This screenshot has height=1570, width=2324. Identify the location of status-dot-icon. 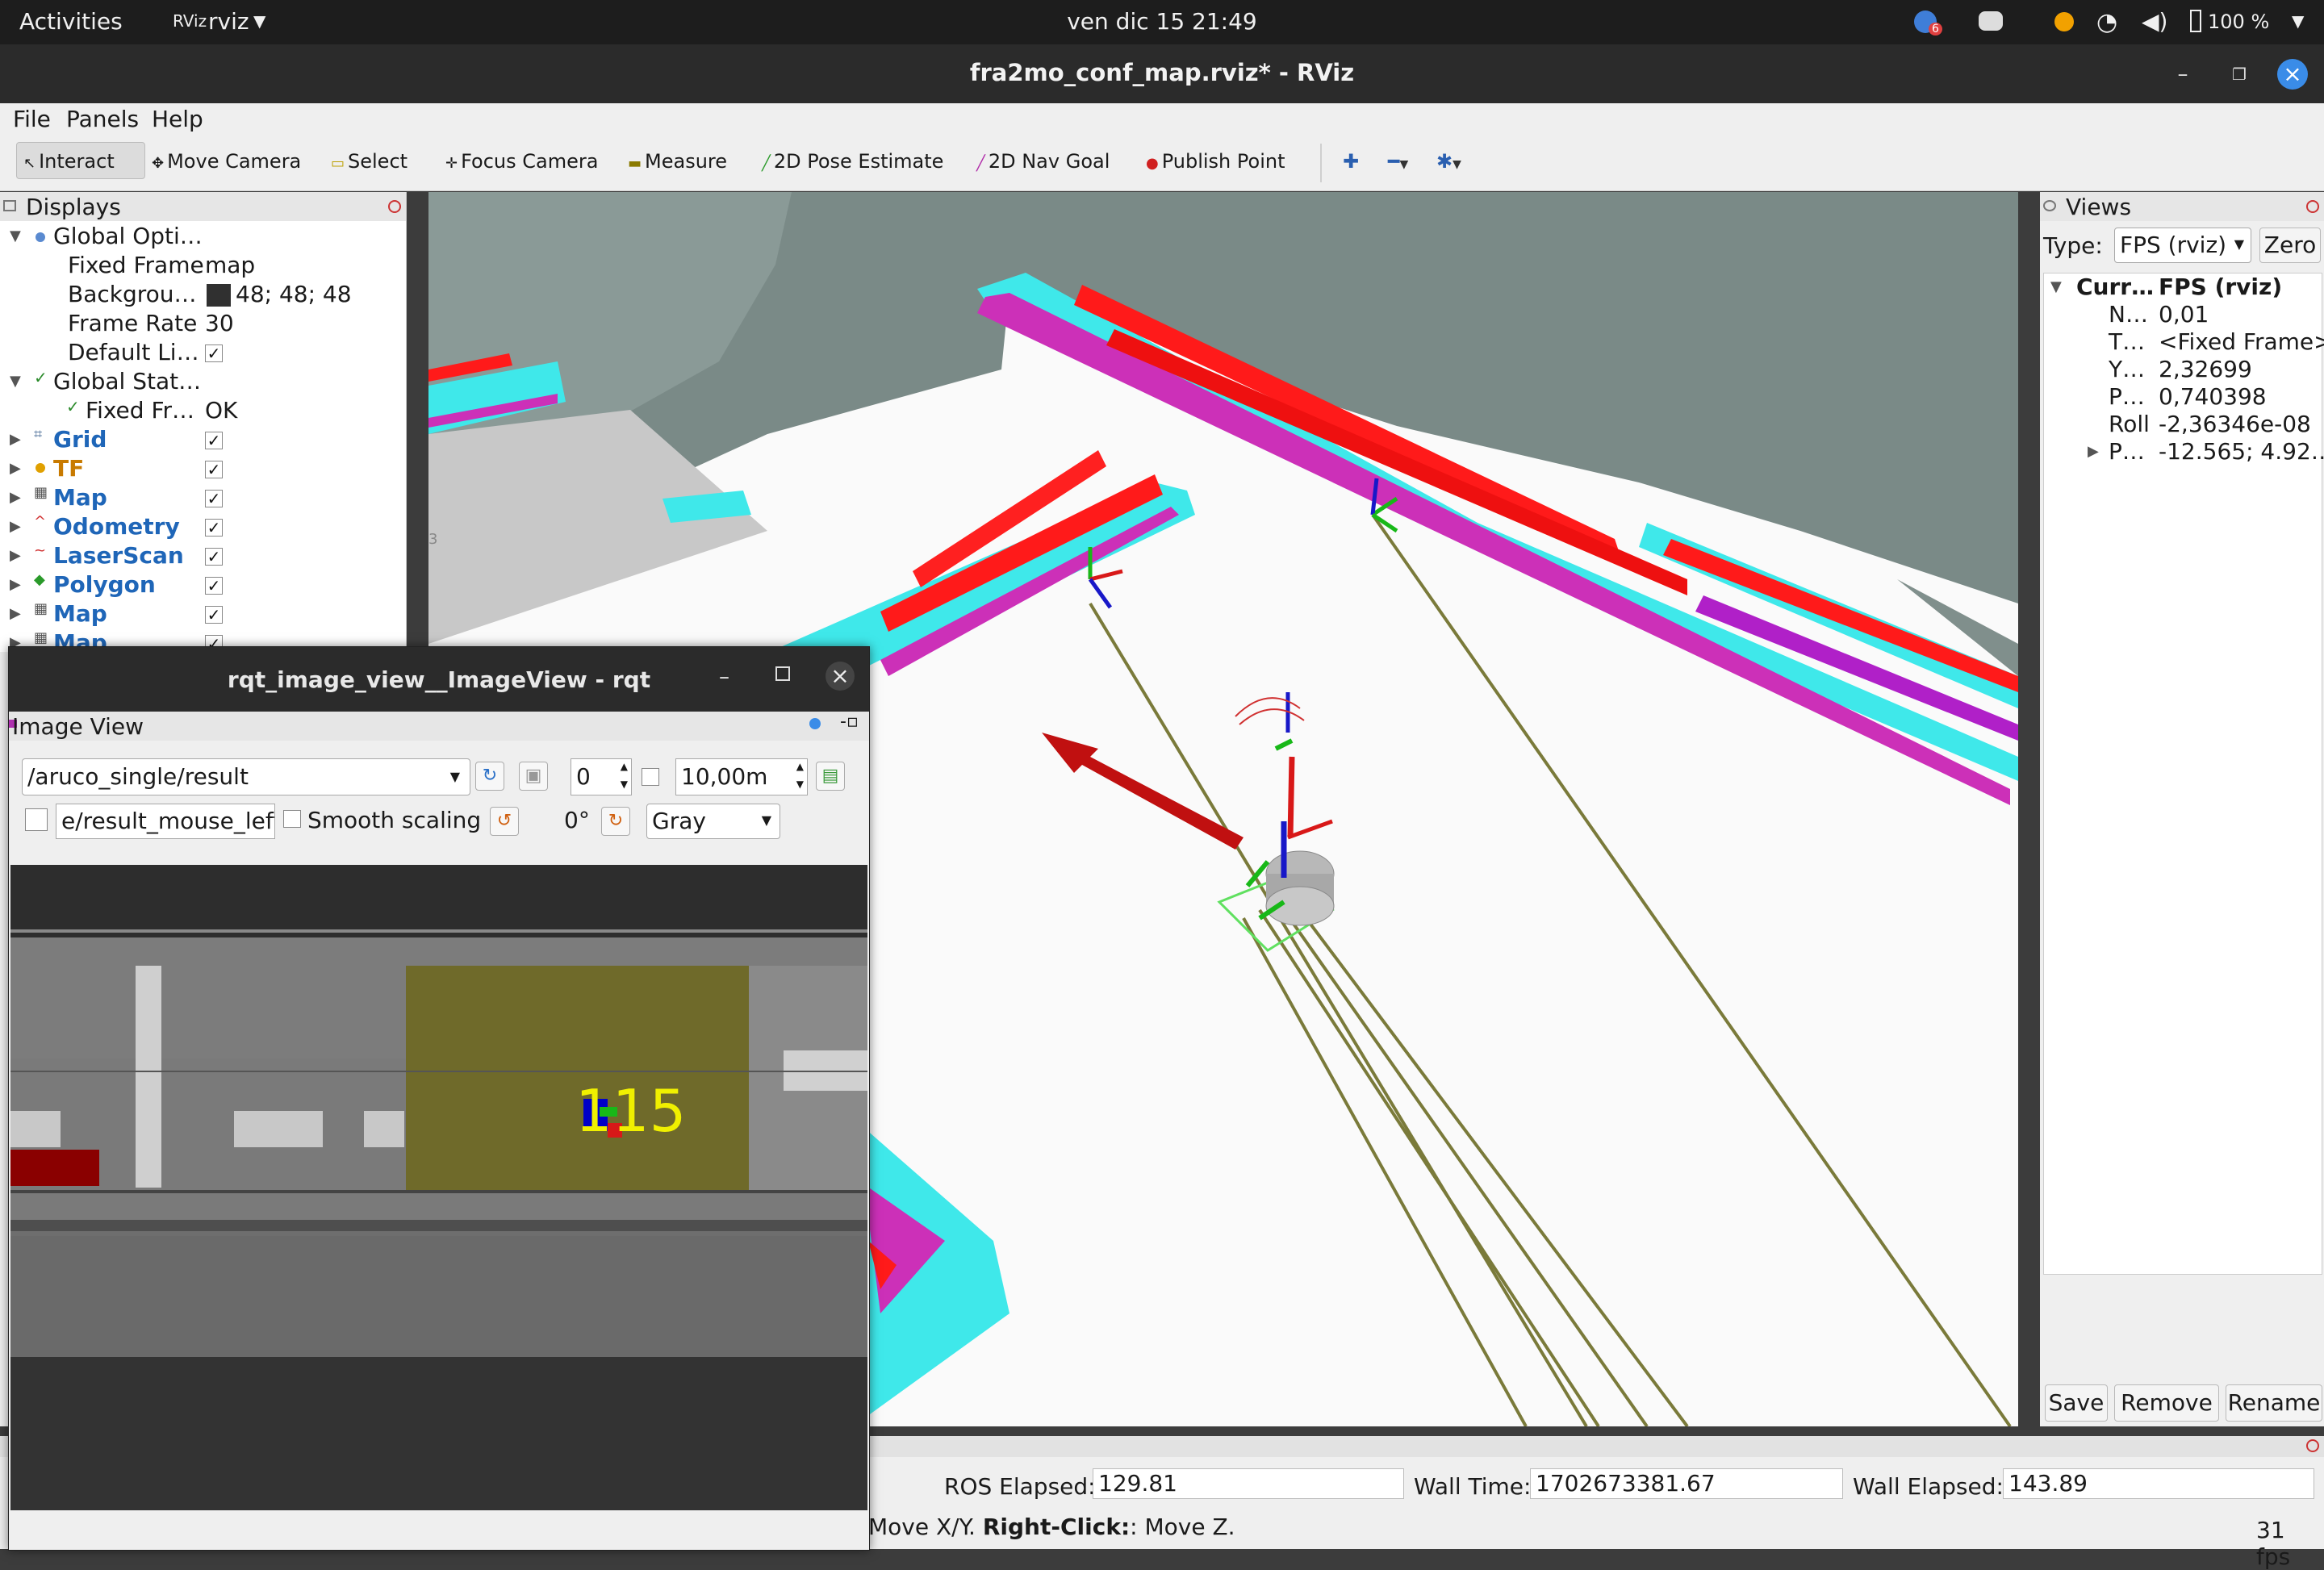
(2064, 21).